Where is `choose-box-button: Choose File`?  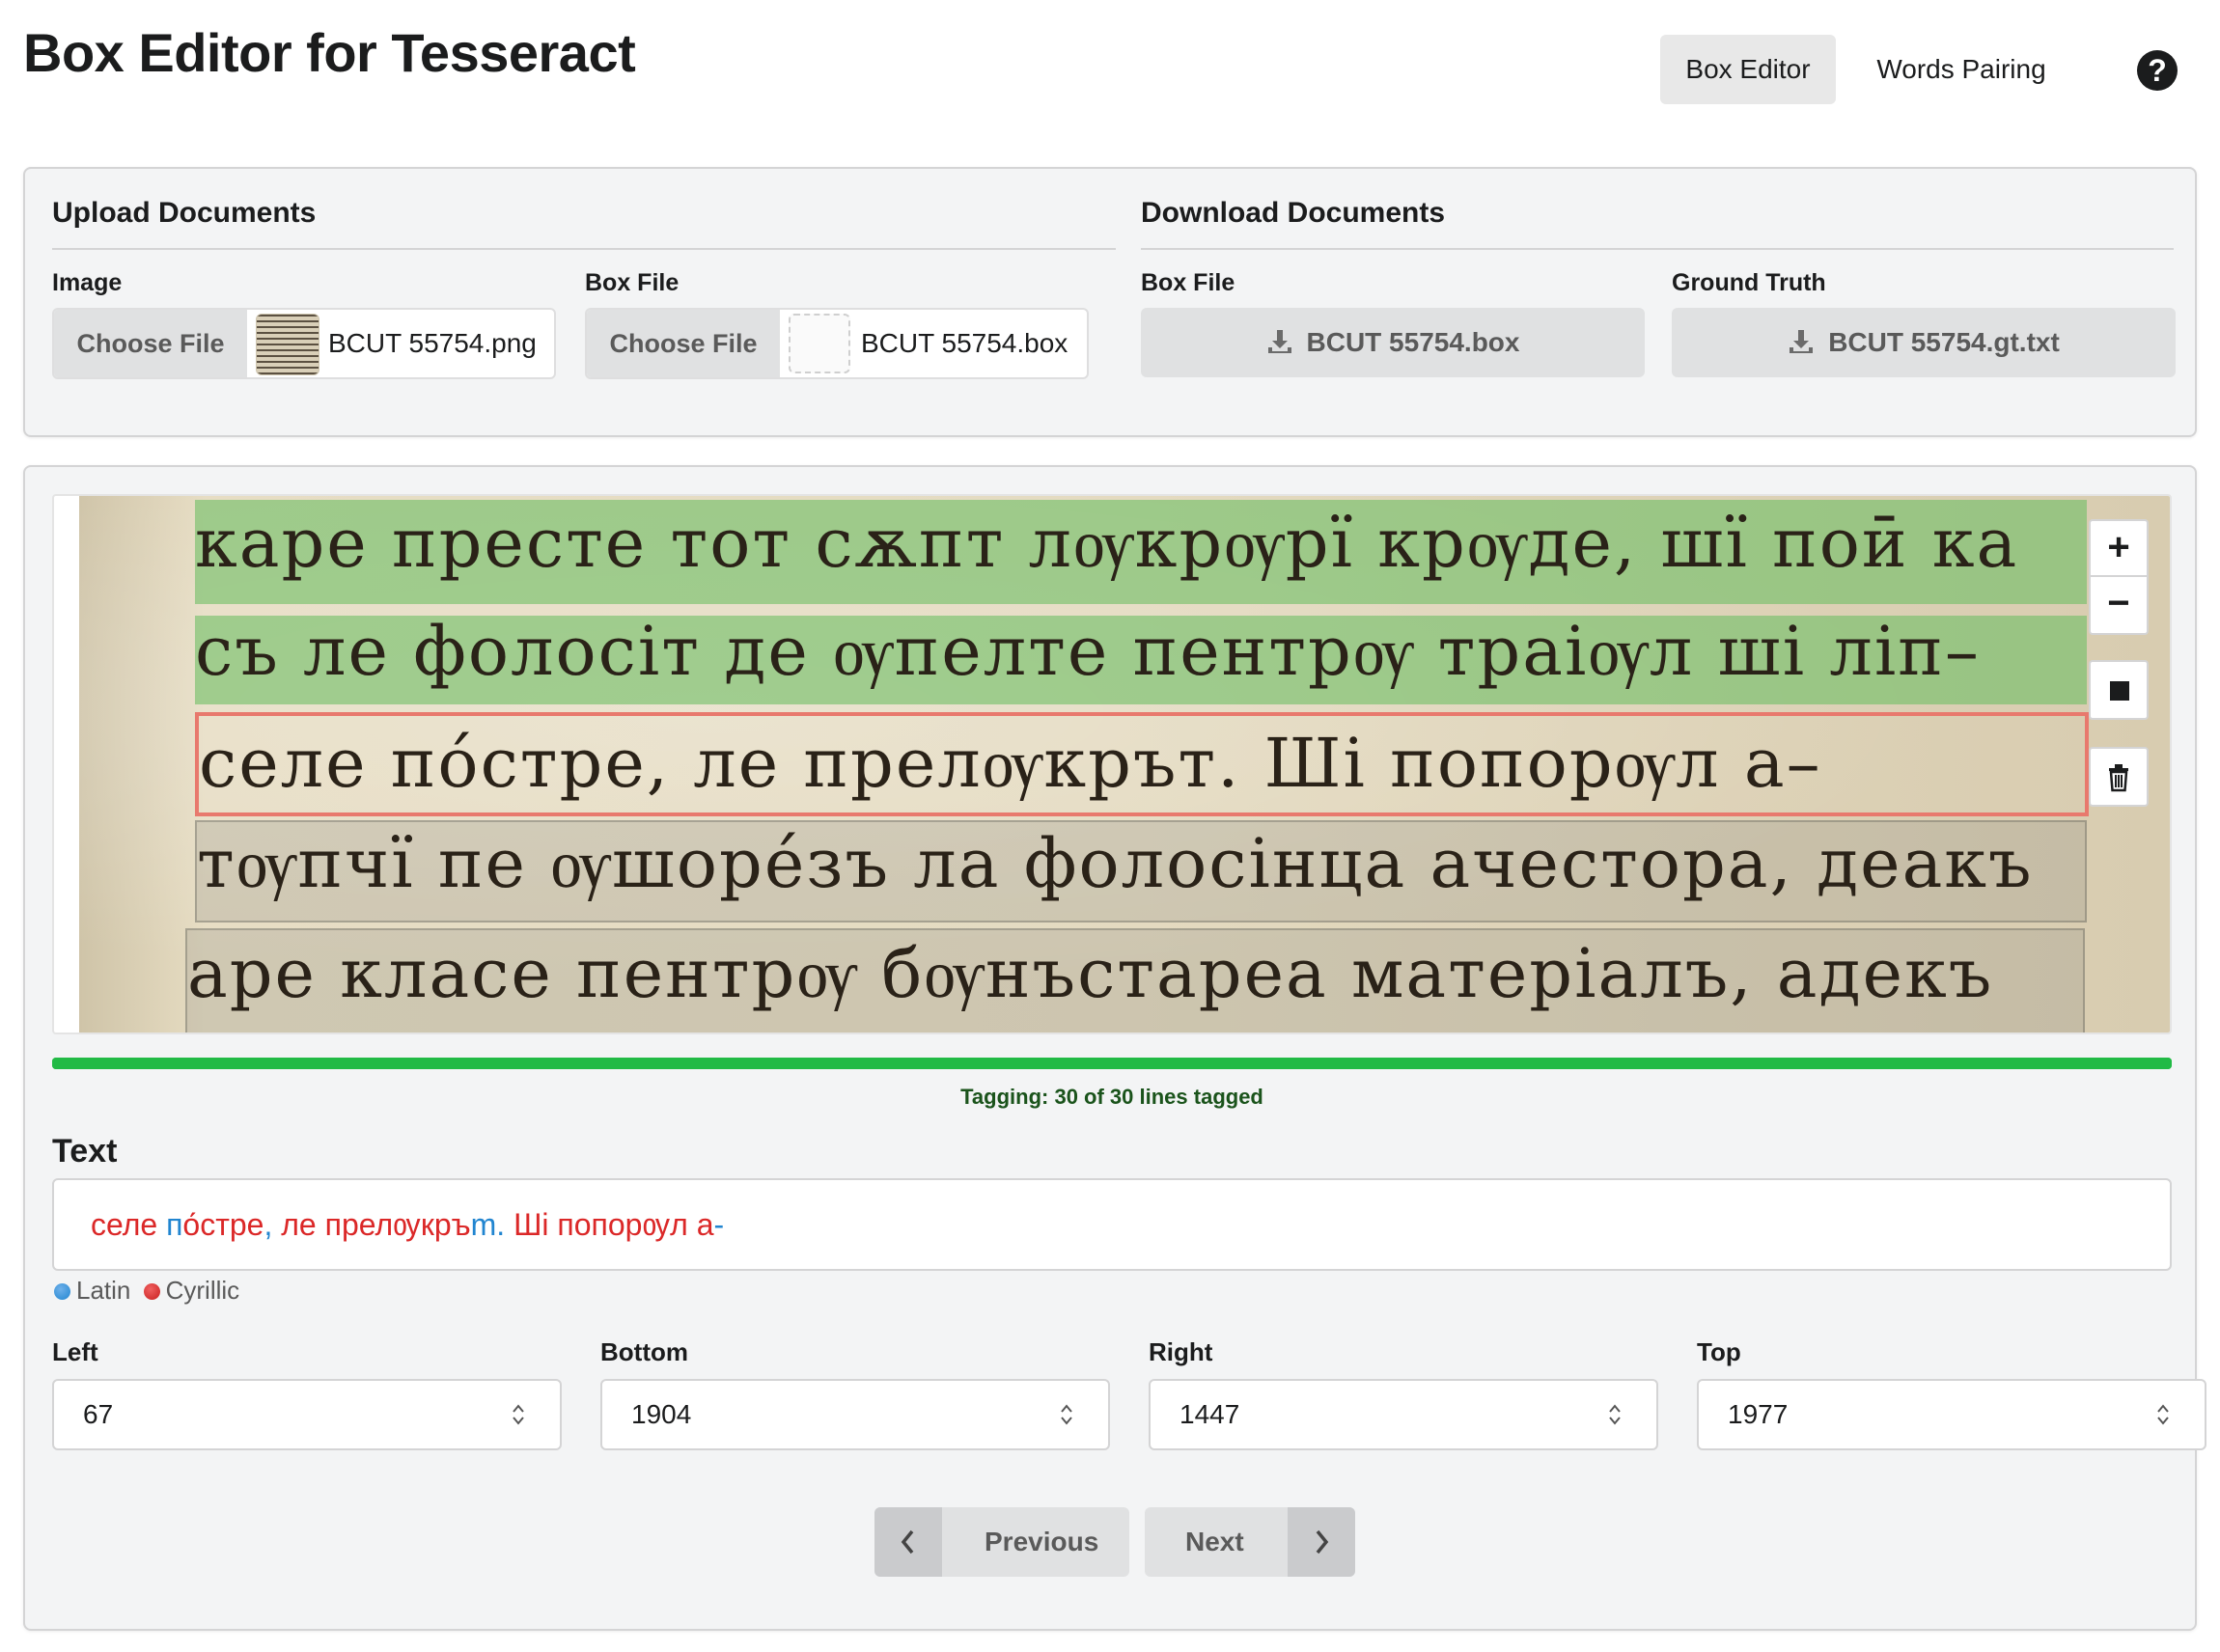 choose-box-button: Choose File is located at coordinates (683, 343).